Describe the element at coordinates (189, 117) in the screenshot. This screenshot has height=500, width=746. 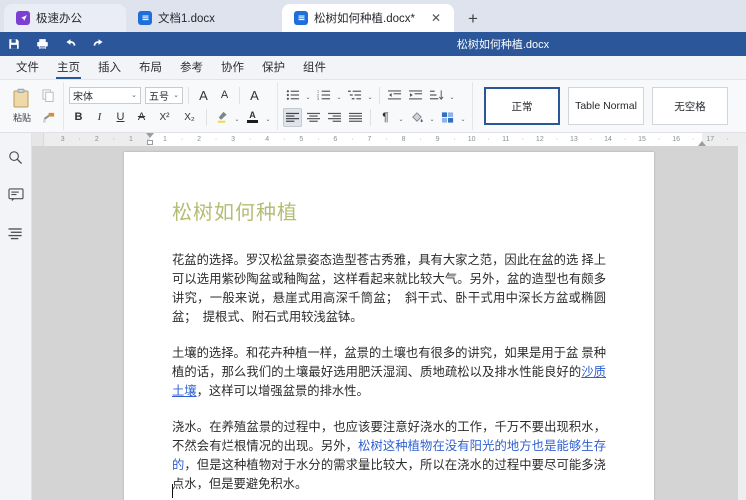
I see `subscript-button: X₂` at that location.